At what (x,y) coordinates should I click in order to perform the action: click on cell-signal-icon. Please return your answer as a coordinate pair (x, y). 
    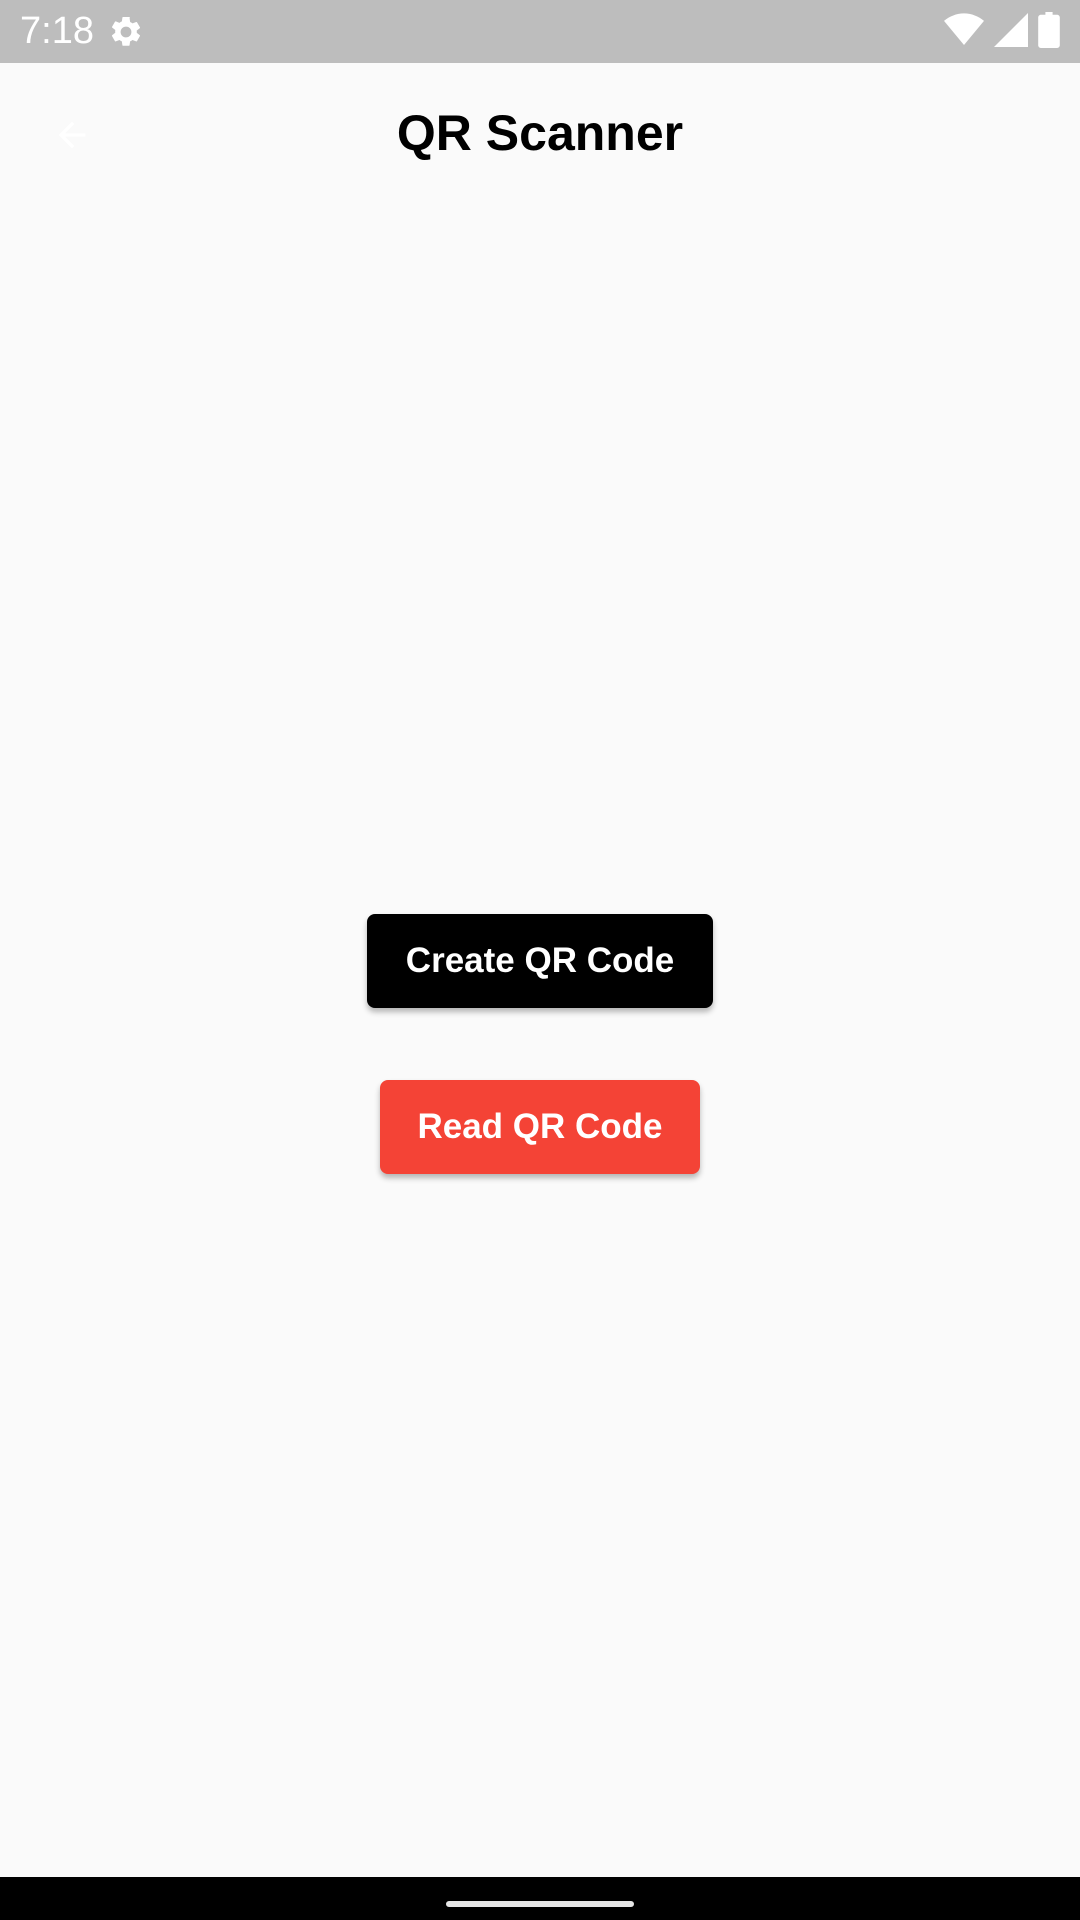
    Looking at the image, I should click on (1011, 32).